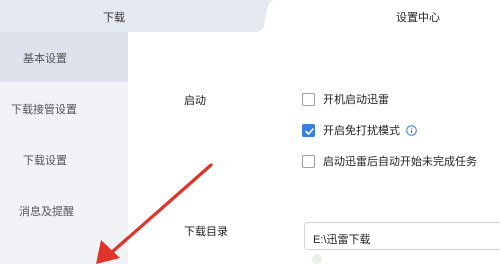  What do you see at coordinates (45, 59) in the screenshot?
I see `sidebar-item-label: 基本设置` at bounding box center [45, 59].